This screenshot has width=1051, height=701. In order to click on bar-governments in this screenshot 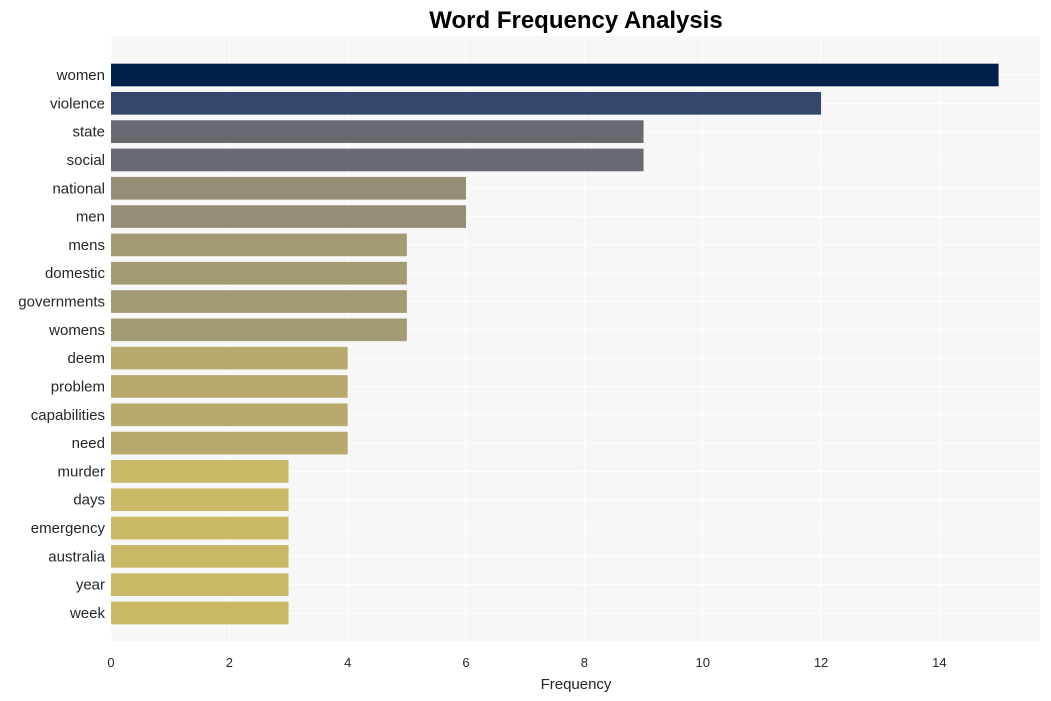, I will do `click(259, 301)`.